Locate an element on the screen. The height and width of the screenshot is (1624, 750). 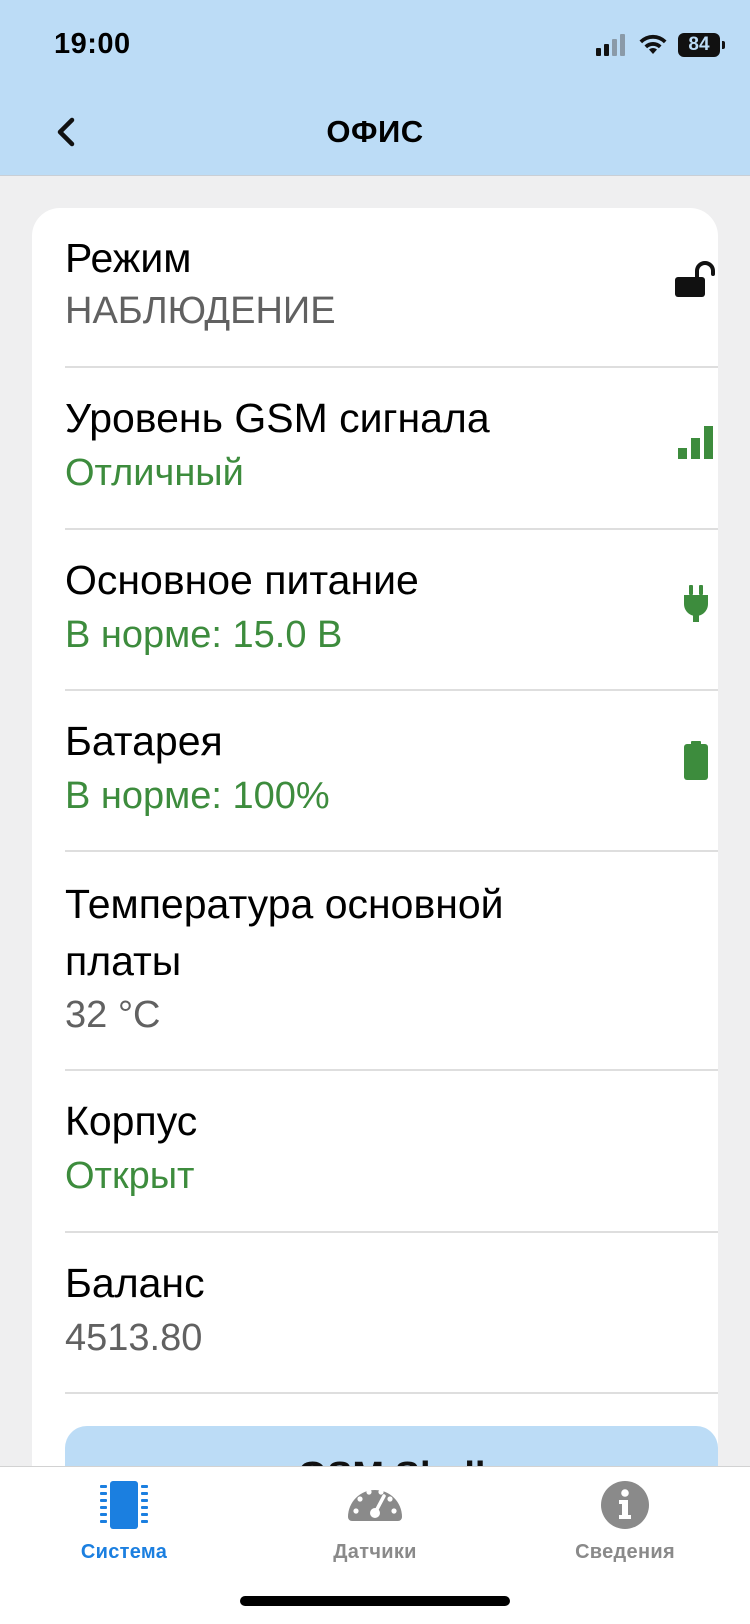
row-gsm-value: Отличный is located at coordinates (154, 473).